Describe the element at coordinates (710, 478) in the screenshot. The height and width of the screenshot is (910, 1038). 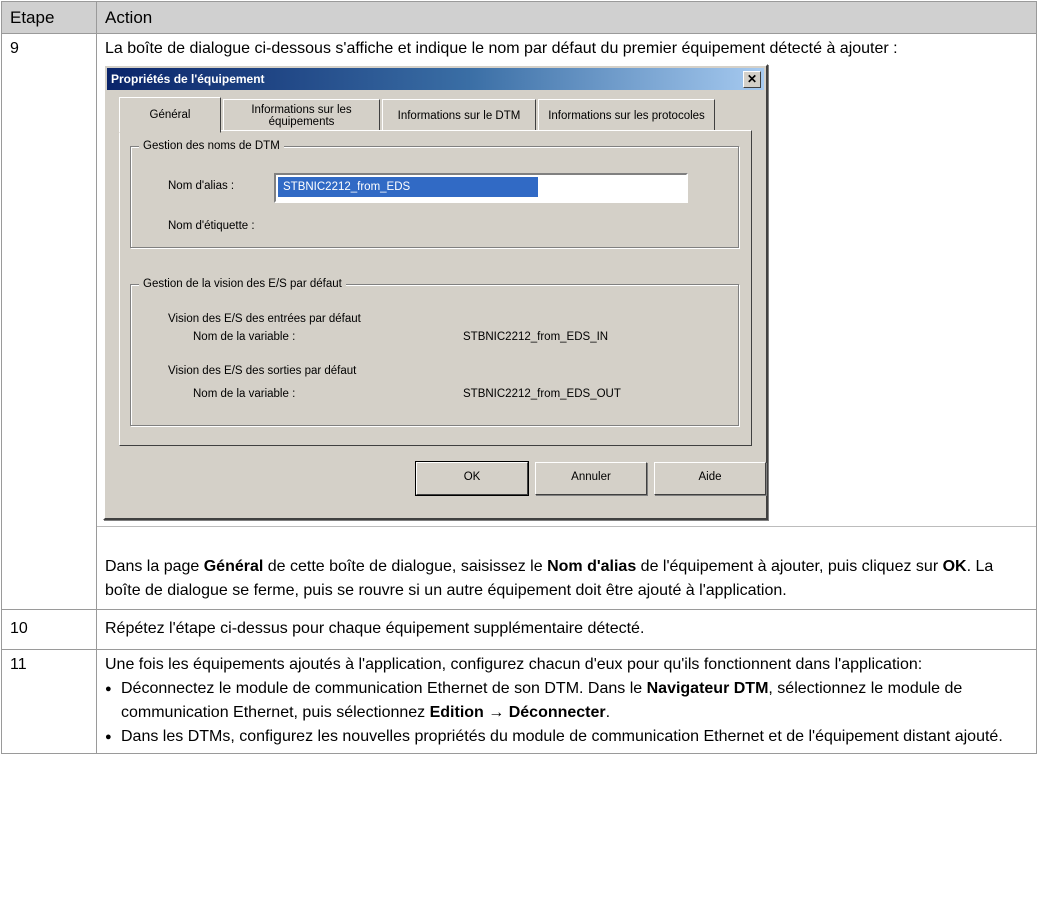
I see `help-button: Aide` at that location.